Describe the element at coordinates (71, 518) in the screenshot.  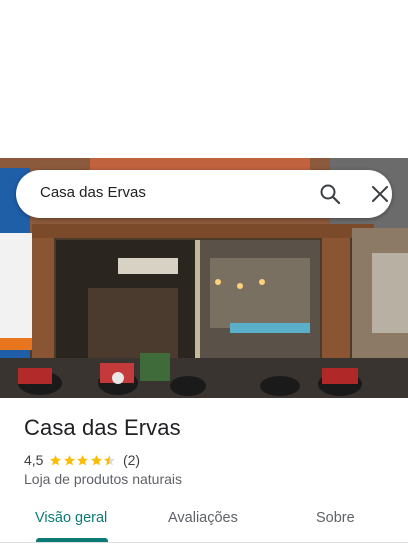
I see `tab-overview: Visão geral` at that location.